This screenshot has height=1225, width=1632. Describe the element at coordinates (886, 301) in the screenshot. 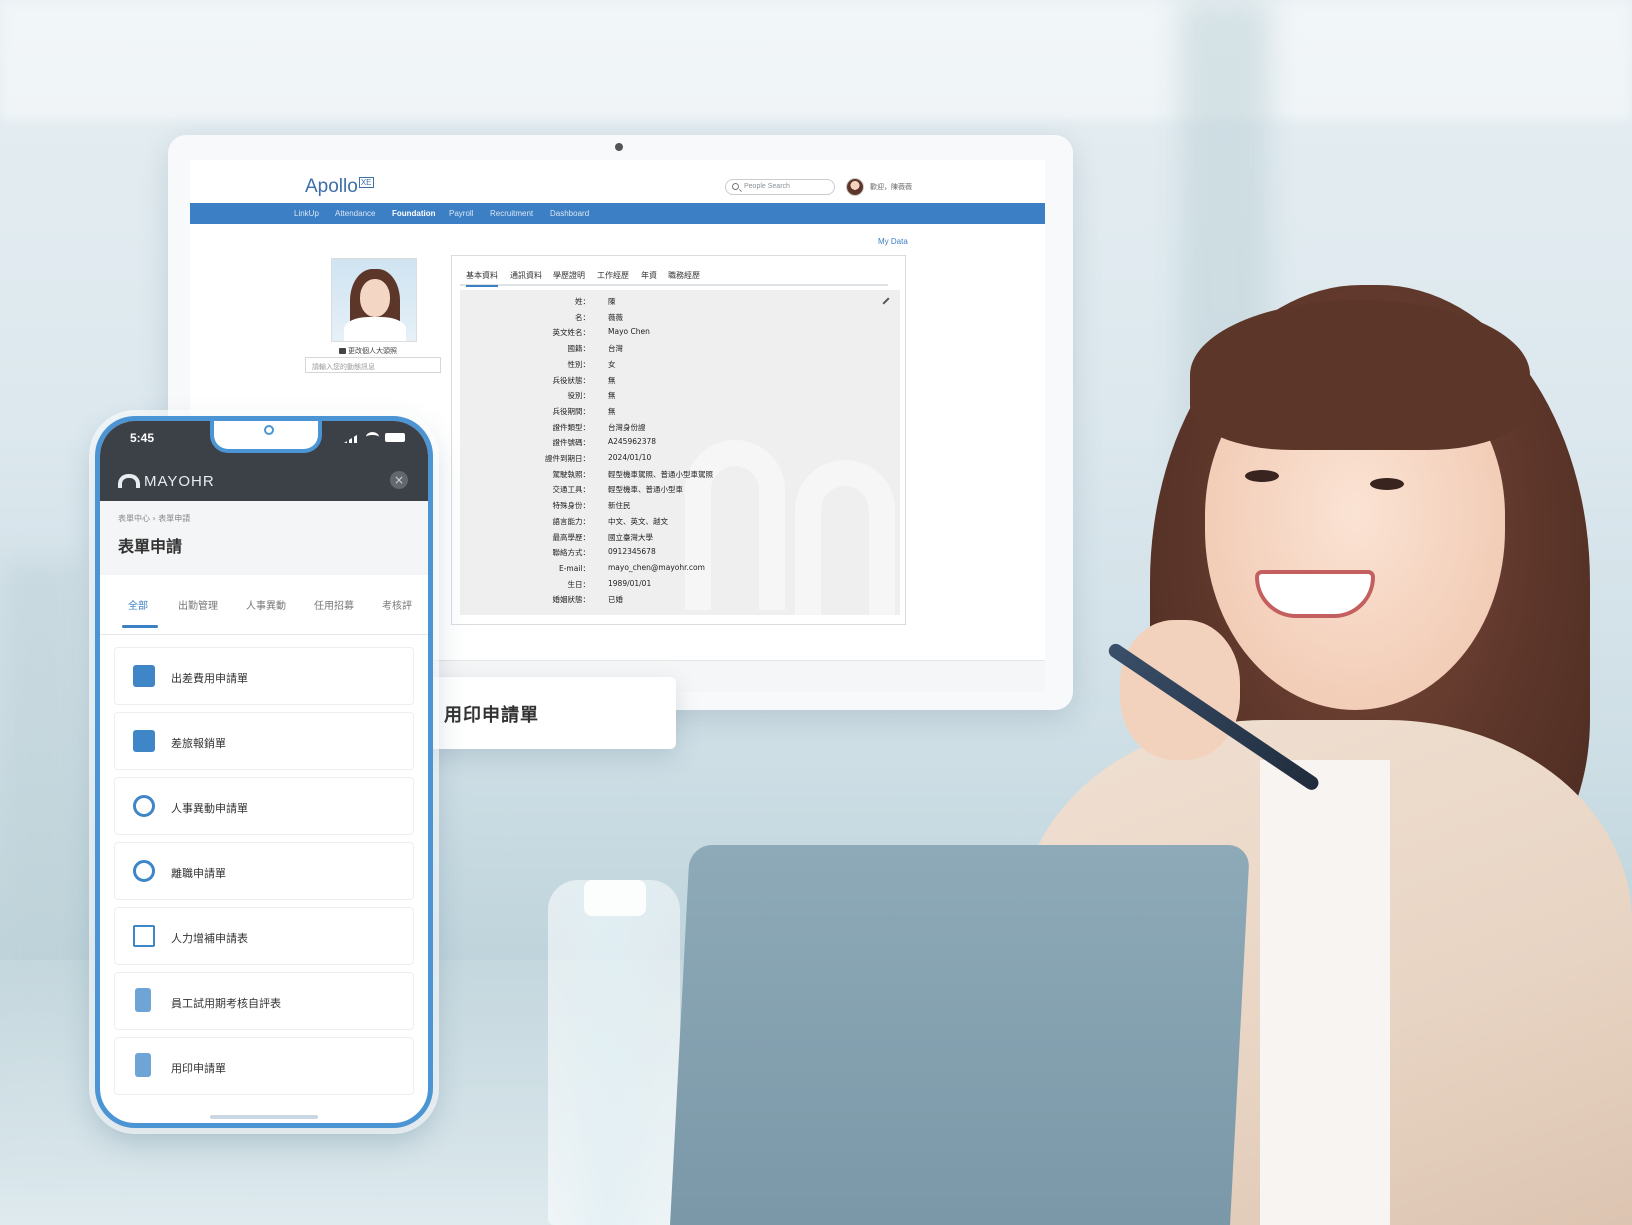

I see `edit-pencil-icon` at that location.